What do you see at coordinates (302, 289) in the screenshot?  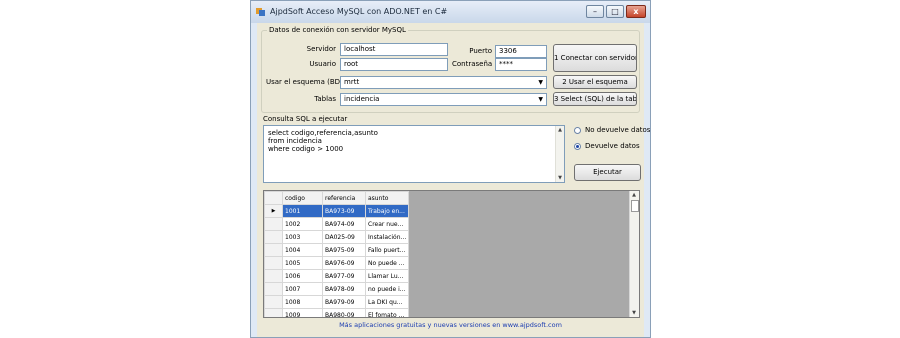 I see `table-cell: 1007` at bounding box center [302, 289].